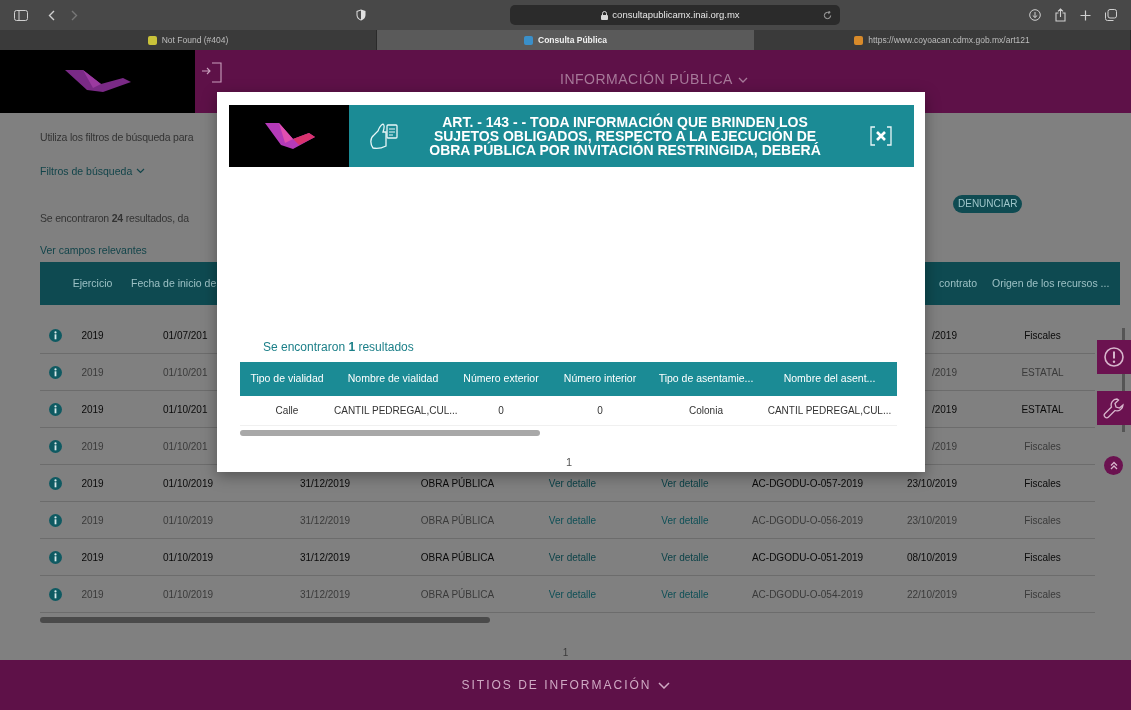 The width and height of the screenshot is (1131, 710). I want to click on column-header: Ejercicio, so click(92, 283).